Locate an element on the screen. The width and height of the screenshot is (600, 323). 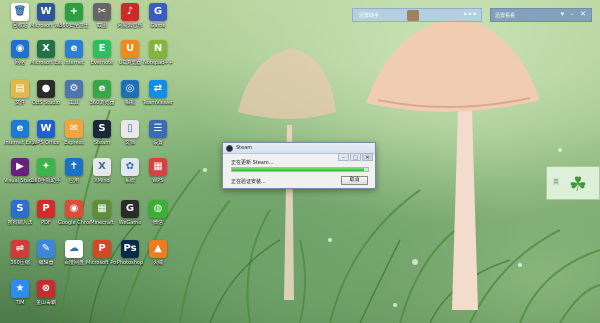
shortcut-label: Notepad++ is located at coordinates (158, 63).